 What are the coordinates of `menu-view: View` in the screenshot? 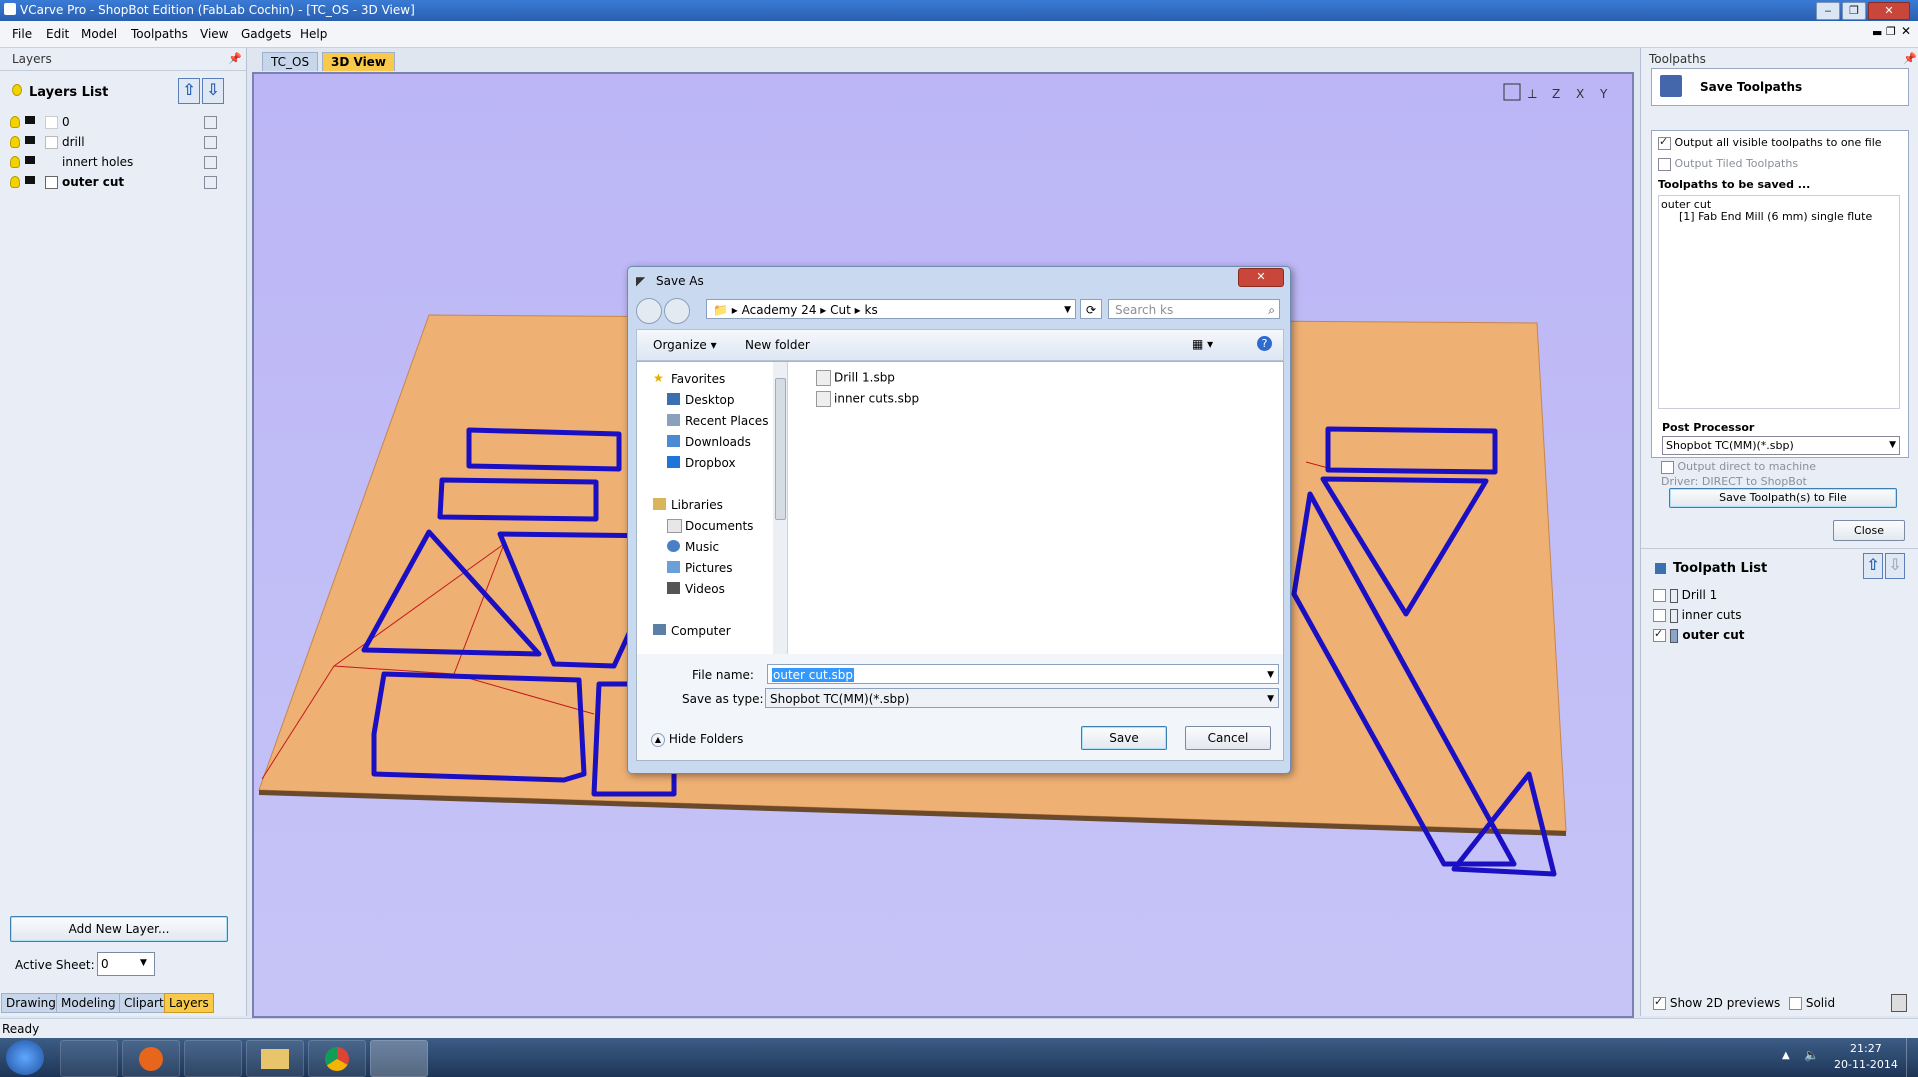 It's located at (214, 34).